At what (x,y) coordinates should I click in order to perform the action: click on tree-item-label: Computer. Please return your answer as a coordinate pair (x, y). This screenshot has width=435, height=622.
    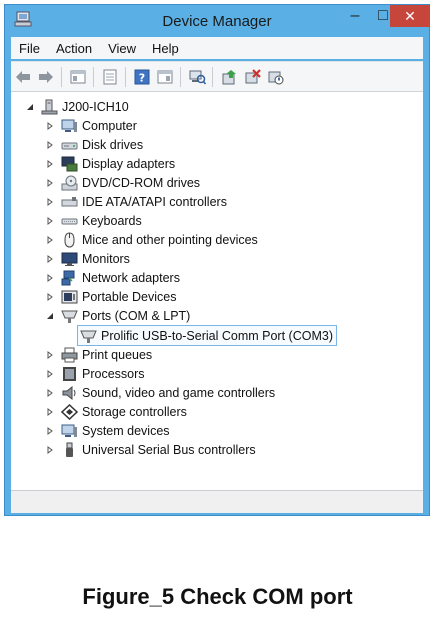
    Looking at the image, I should click on (109, 126).